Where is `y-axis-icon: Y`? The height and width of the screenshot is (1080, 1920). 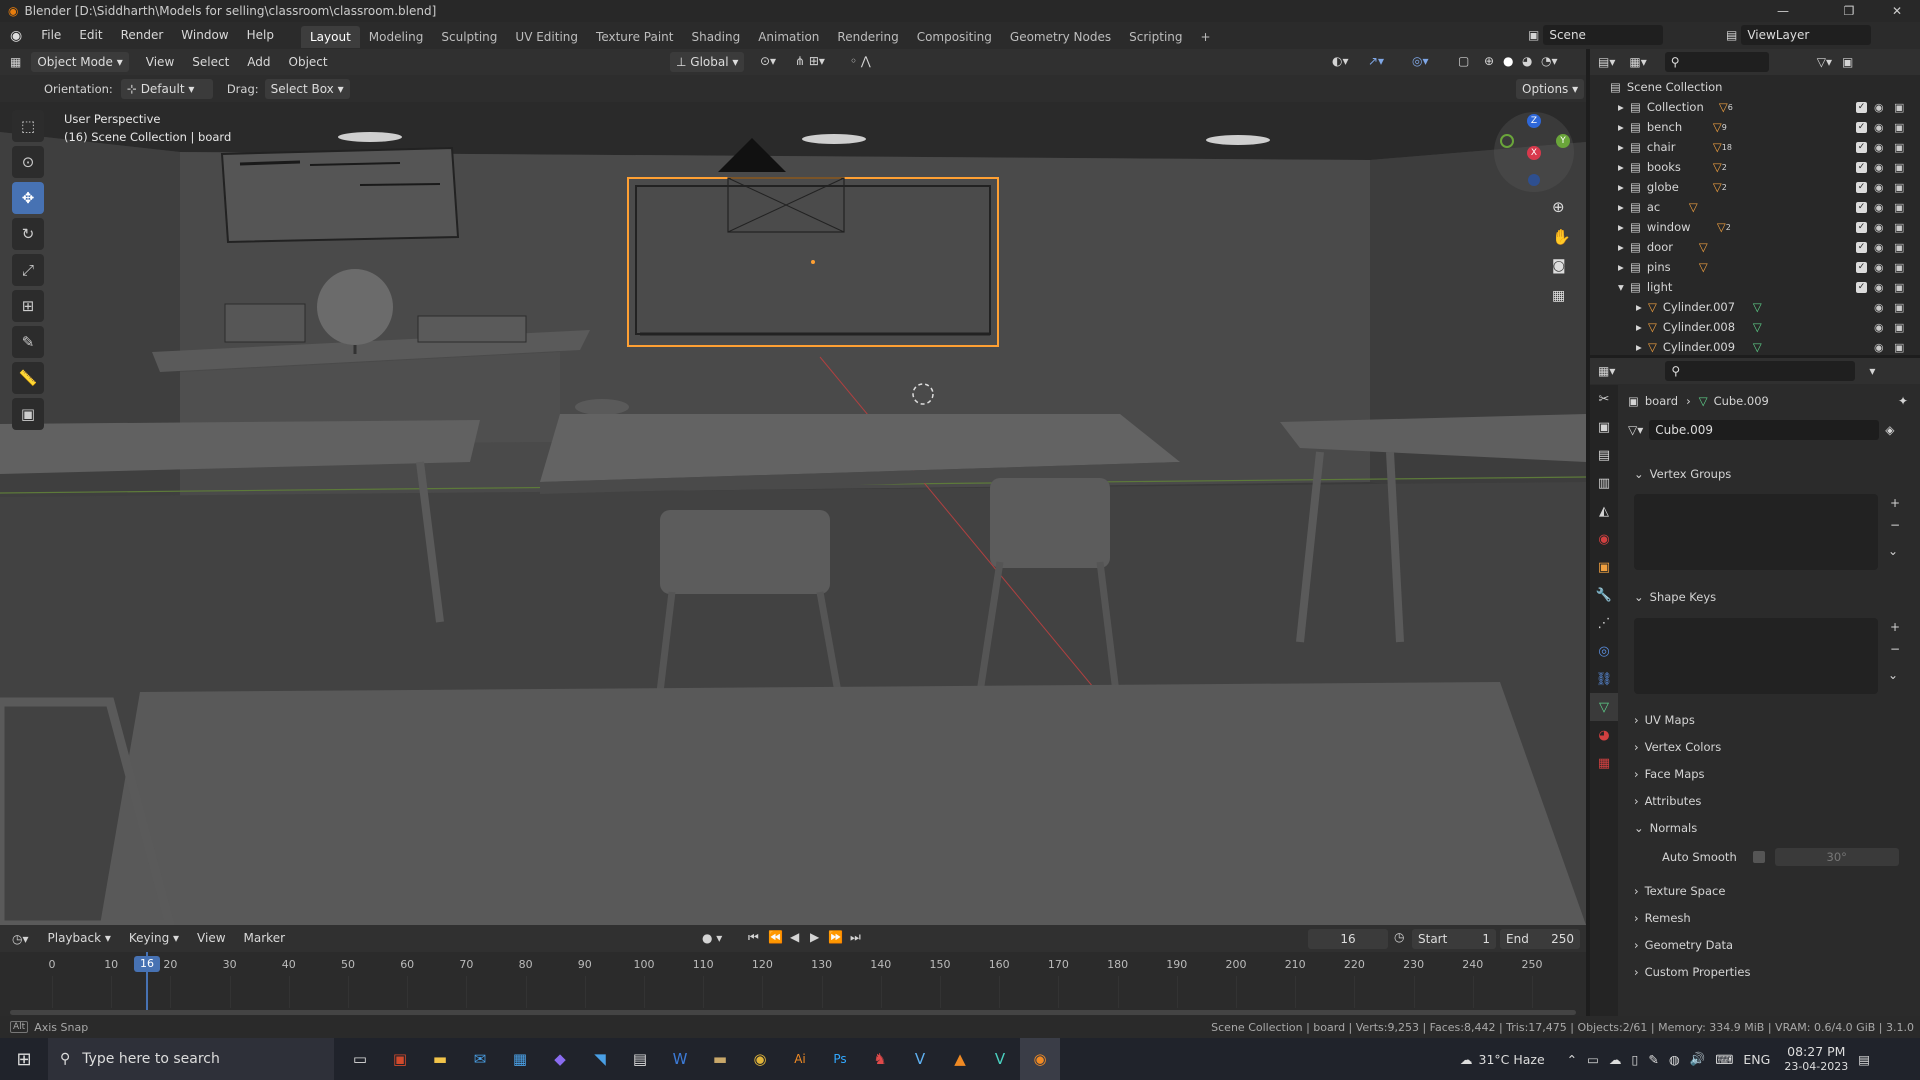
y-axis-icon: Y is located at coordinates (1563, 141).